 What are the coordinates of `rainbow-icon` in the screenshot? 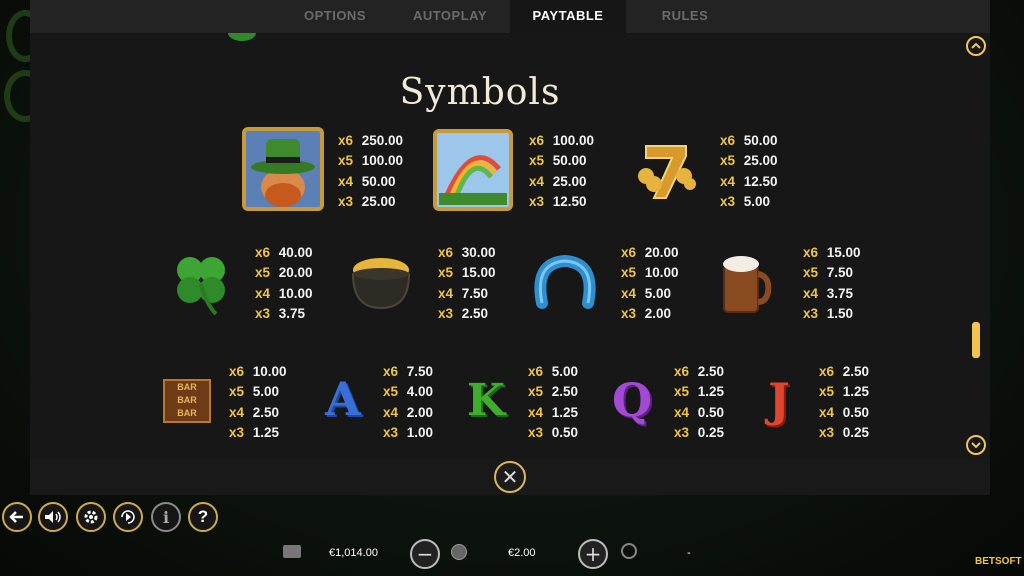 It's located at (473, 170).